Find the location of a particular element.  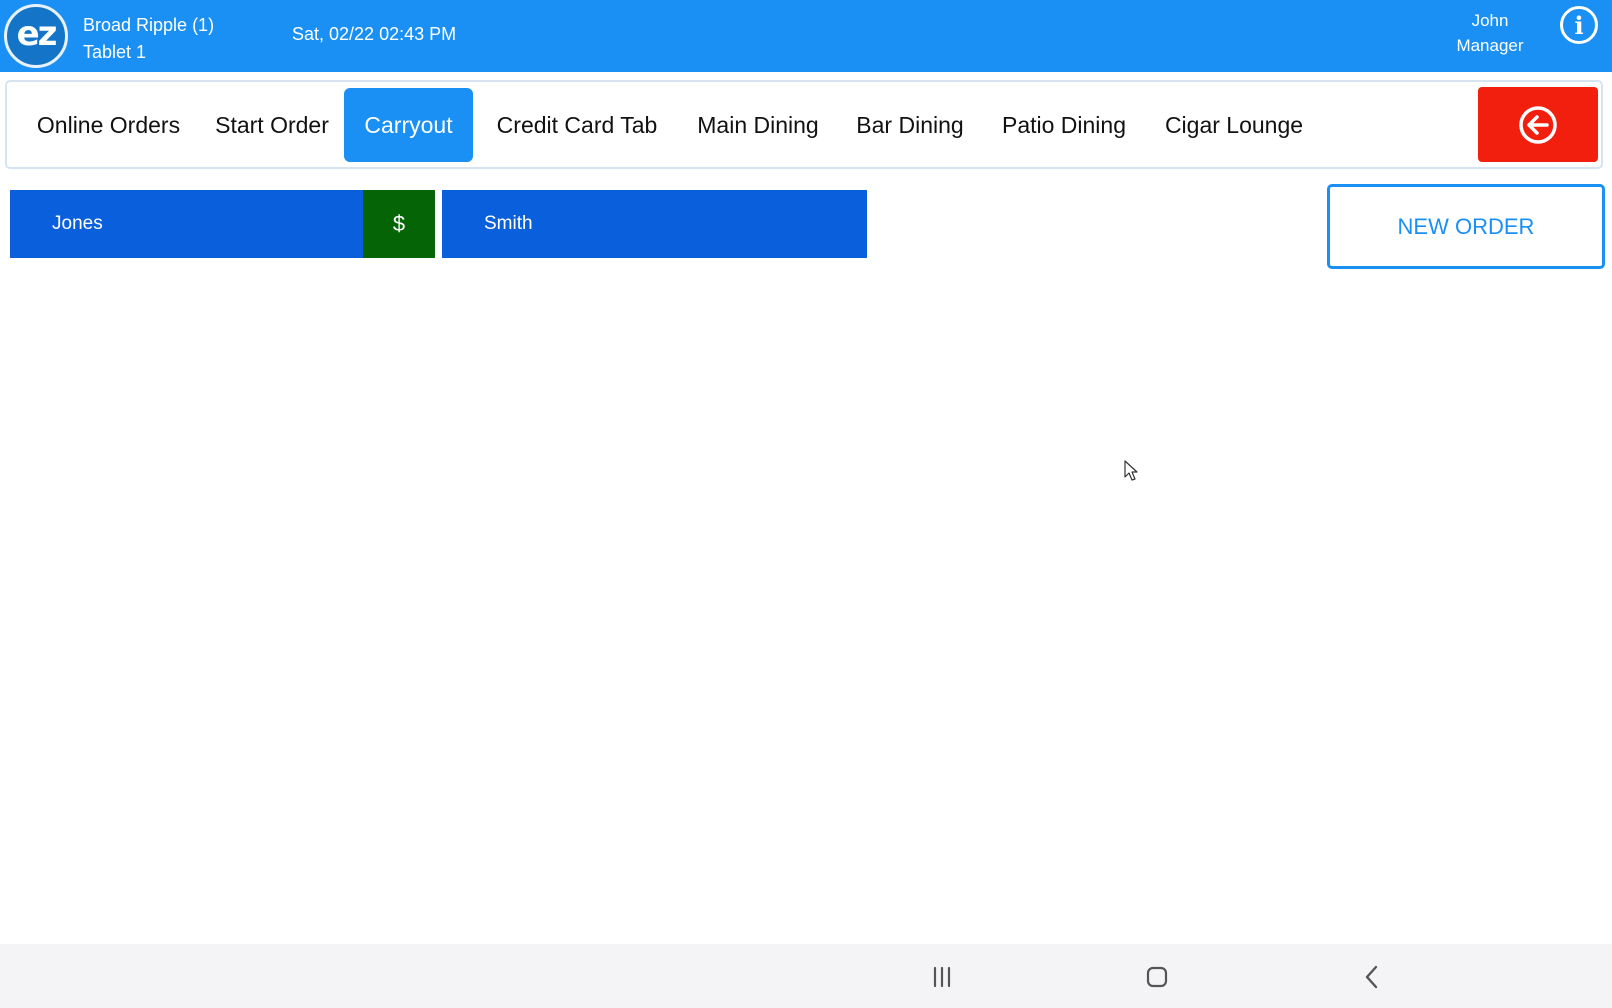

device-name: Tablet 1 is located at coordinates (115, 52).